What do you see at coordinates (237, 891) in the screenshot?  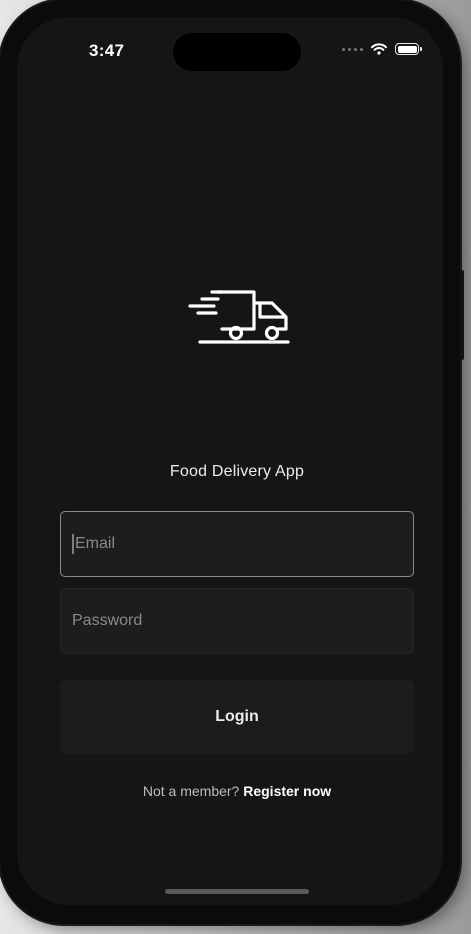 I see `home-indicator` at bounding box center [237, 891].